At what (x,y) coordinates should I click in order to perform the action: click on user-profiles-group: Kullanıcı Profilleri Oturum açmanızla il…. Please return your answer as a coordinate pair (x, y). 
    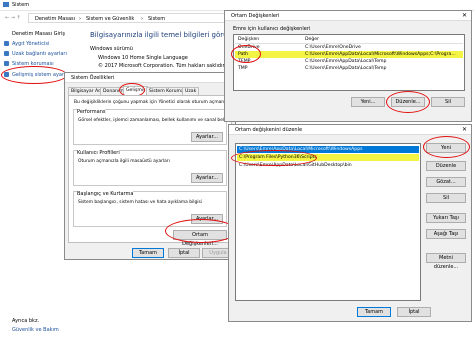
    Looking at the image, I should click on (150, 168).